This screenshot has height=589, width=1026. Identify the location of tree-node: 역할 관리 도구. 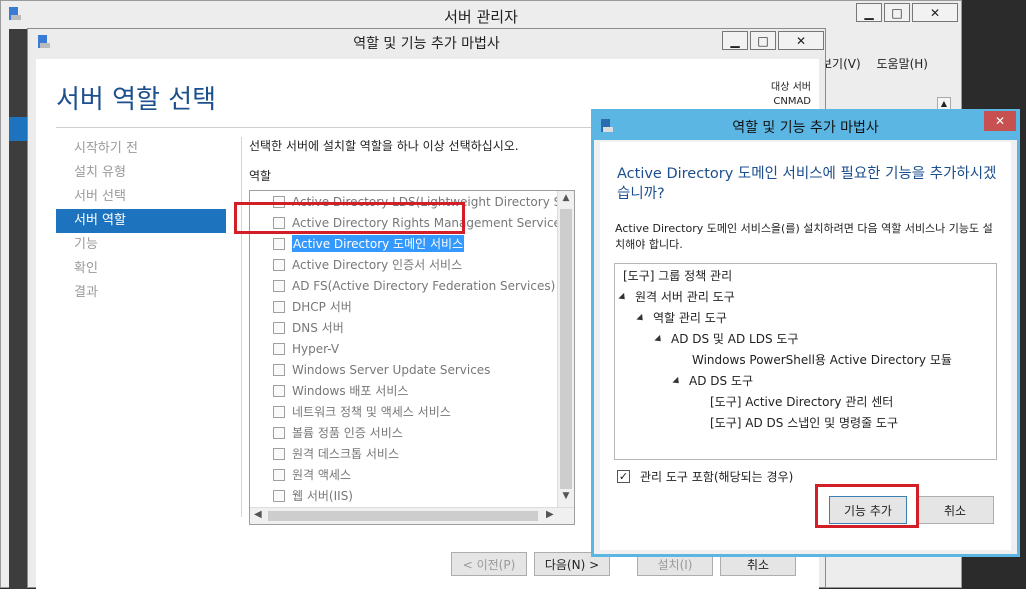
(681, 317).